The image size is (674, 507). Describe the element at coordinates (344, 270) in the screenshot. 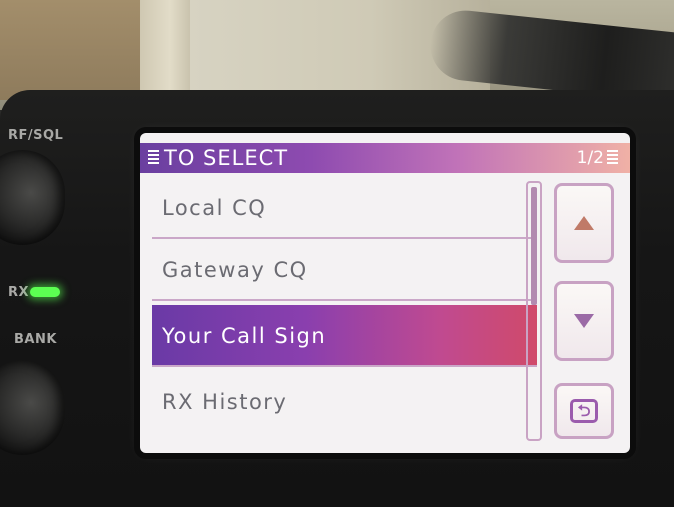

I see `list-item-gateway-cq: Gateway CQ` at that location.